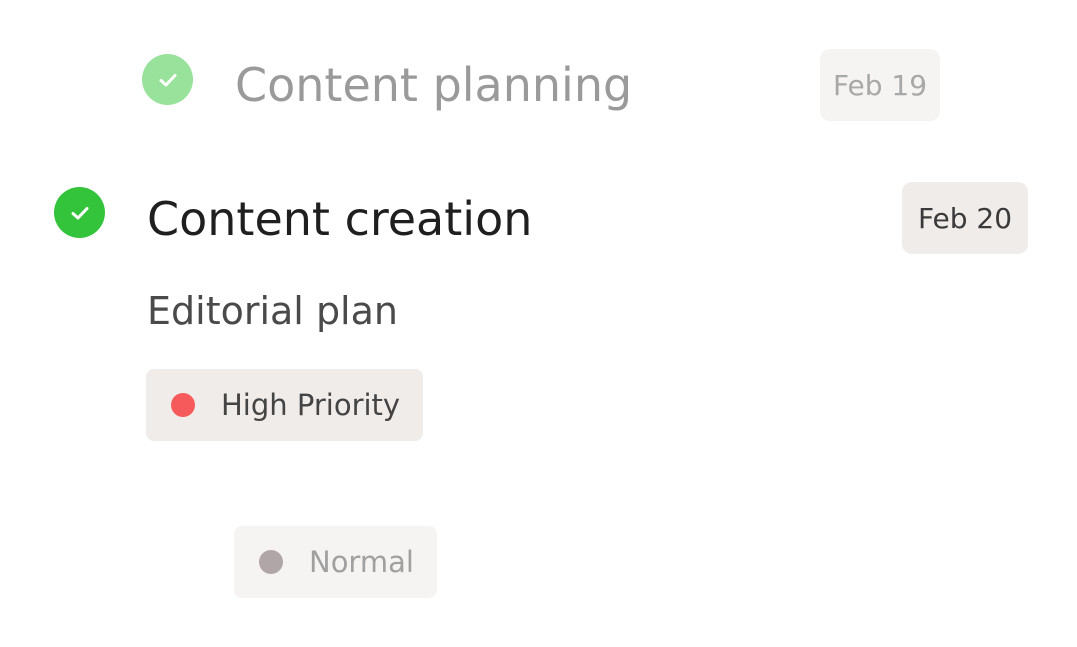  What do you see at coordinates (272, 311) in the screenshot?
I see `subtask-title: Editorial plan` at bounding box center [272, 311].